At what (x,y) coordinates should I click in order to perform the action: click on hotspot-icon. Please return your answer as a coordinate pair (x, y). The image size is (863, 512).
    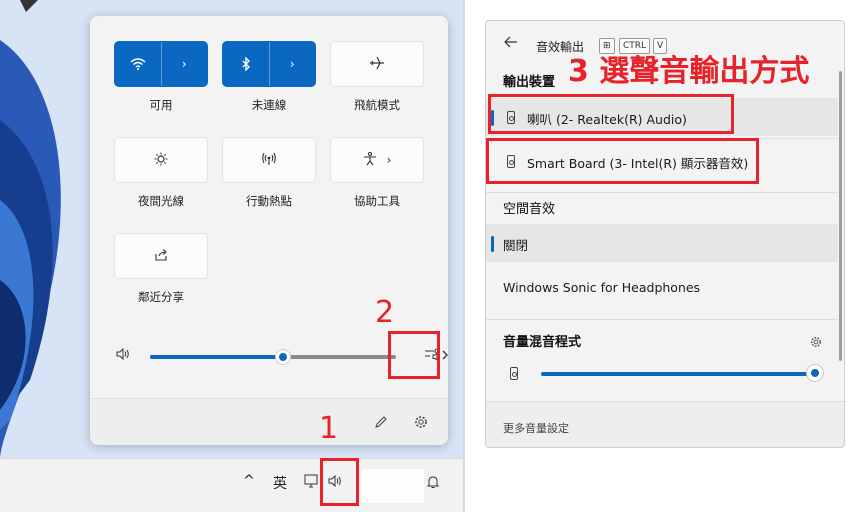
    Looking at the image, I should click on (269, 160).